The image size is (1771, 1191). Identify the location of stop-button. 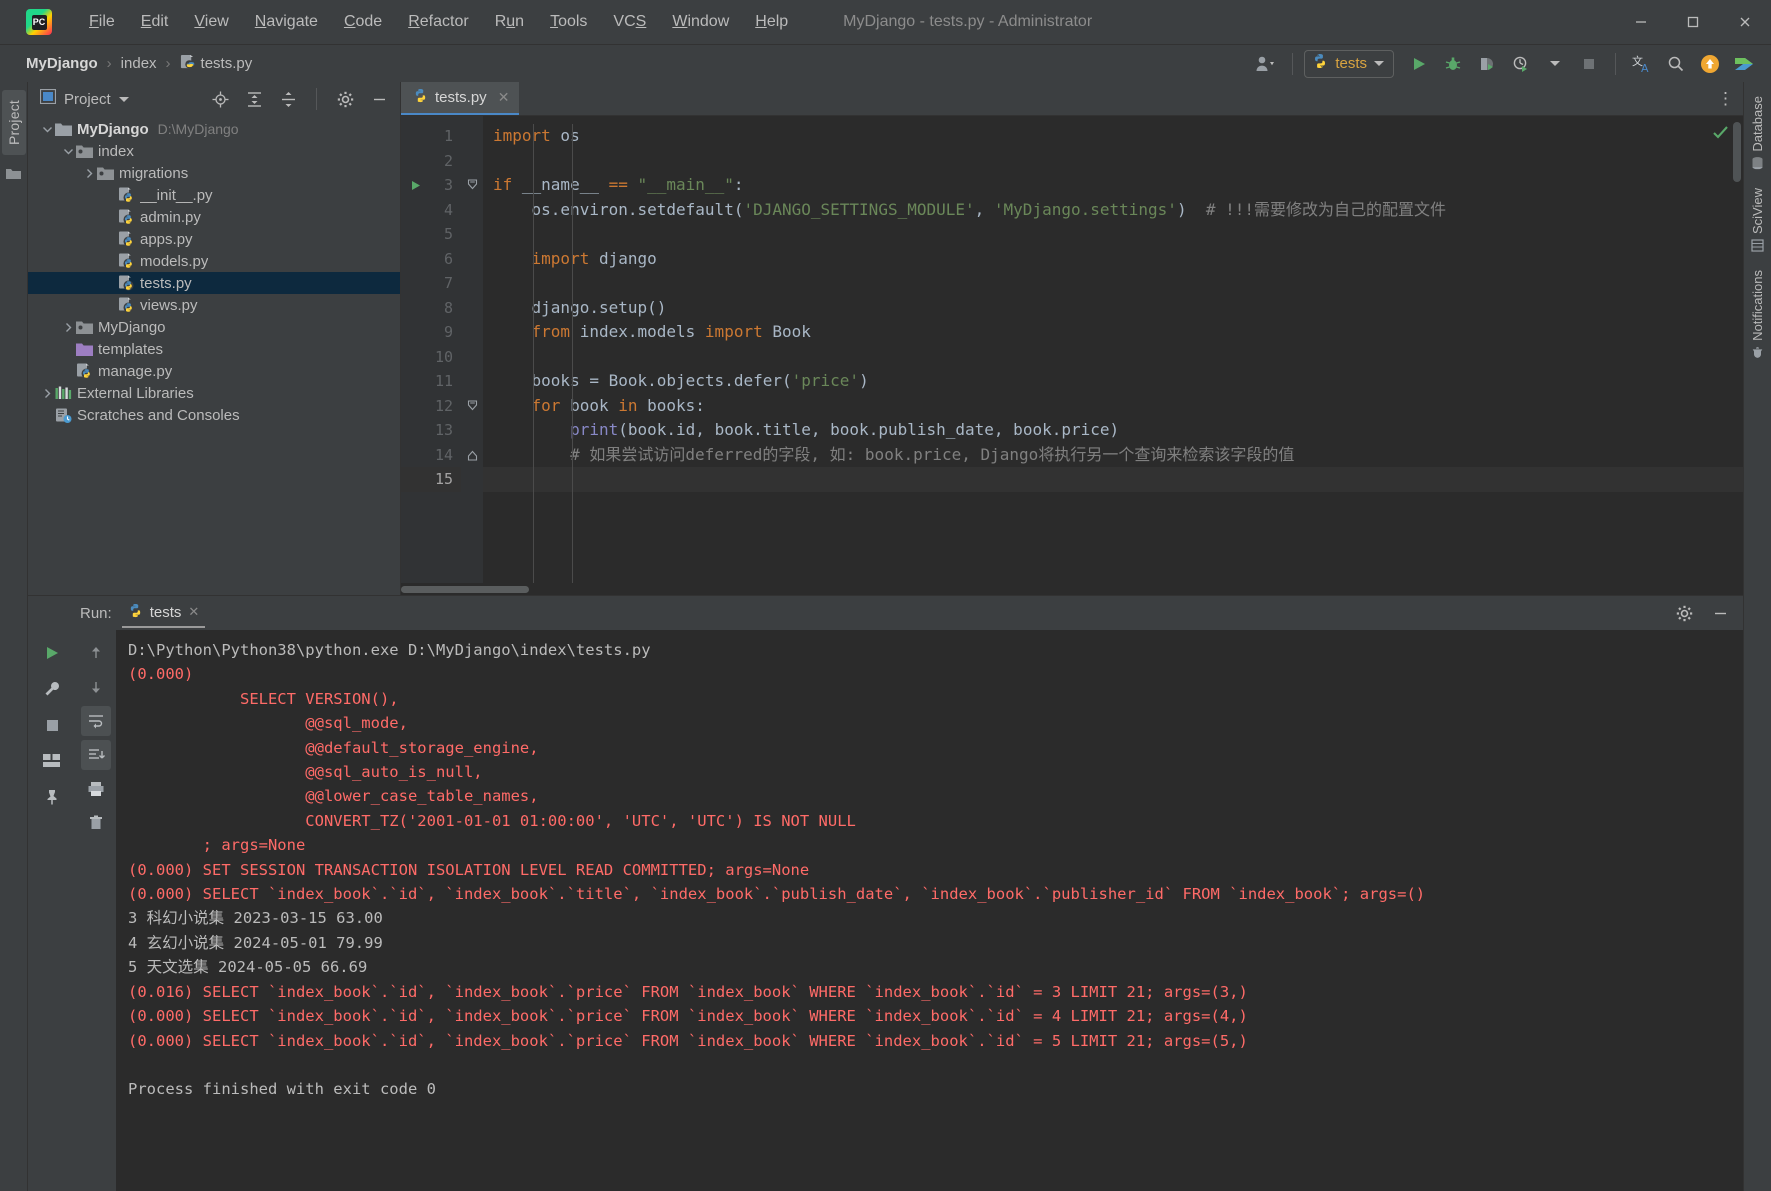
(1589, 64).